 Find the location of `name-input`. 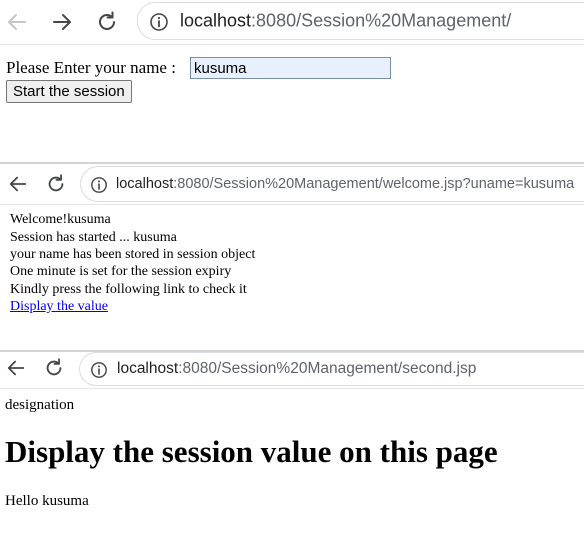

name-input is located at coordinates (290, 68).